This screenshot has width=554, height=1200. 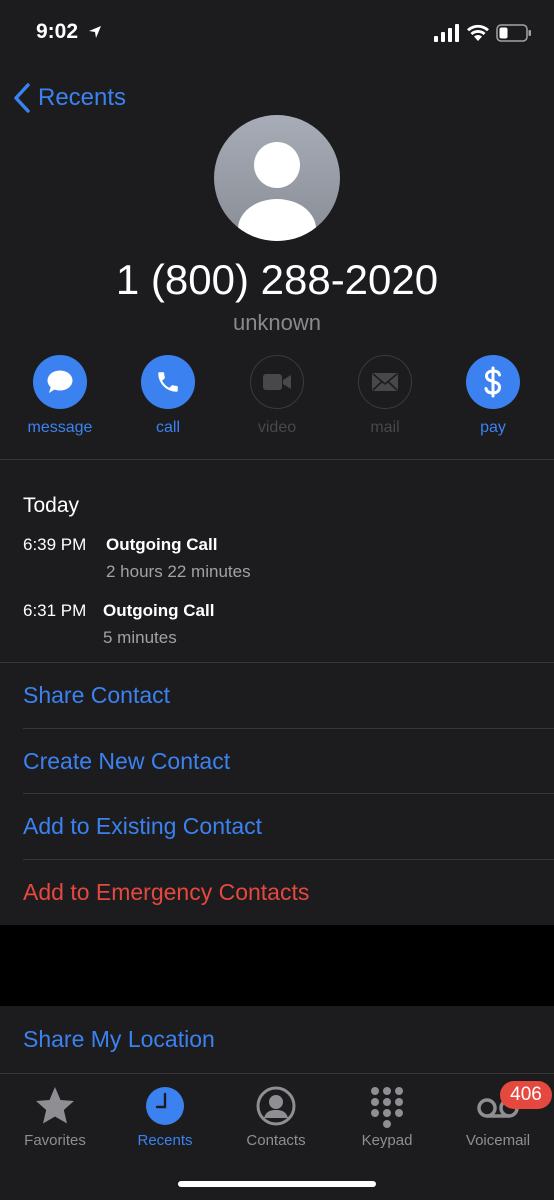 I want to click on video-circle, so click(x=277, y=382).